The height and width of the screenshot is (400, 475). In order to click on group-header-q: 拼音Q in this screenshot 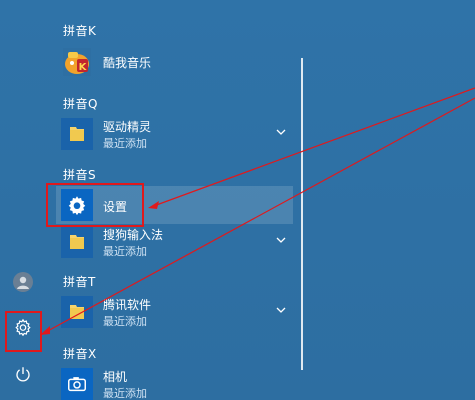, I will do `click(80, 103)`.